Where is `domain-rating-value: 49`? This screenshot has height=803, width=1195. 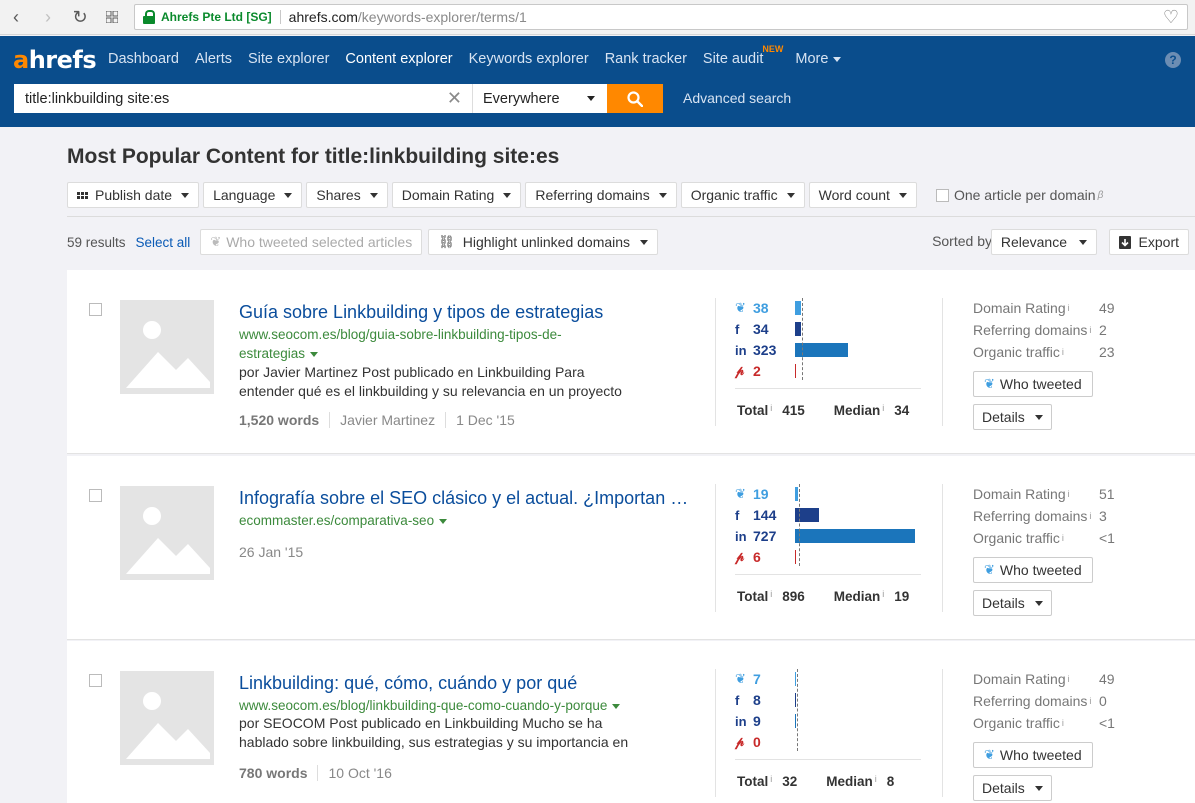 domain-rating-value: 49 is located at coordinates (1107, 308).